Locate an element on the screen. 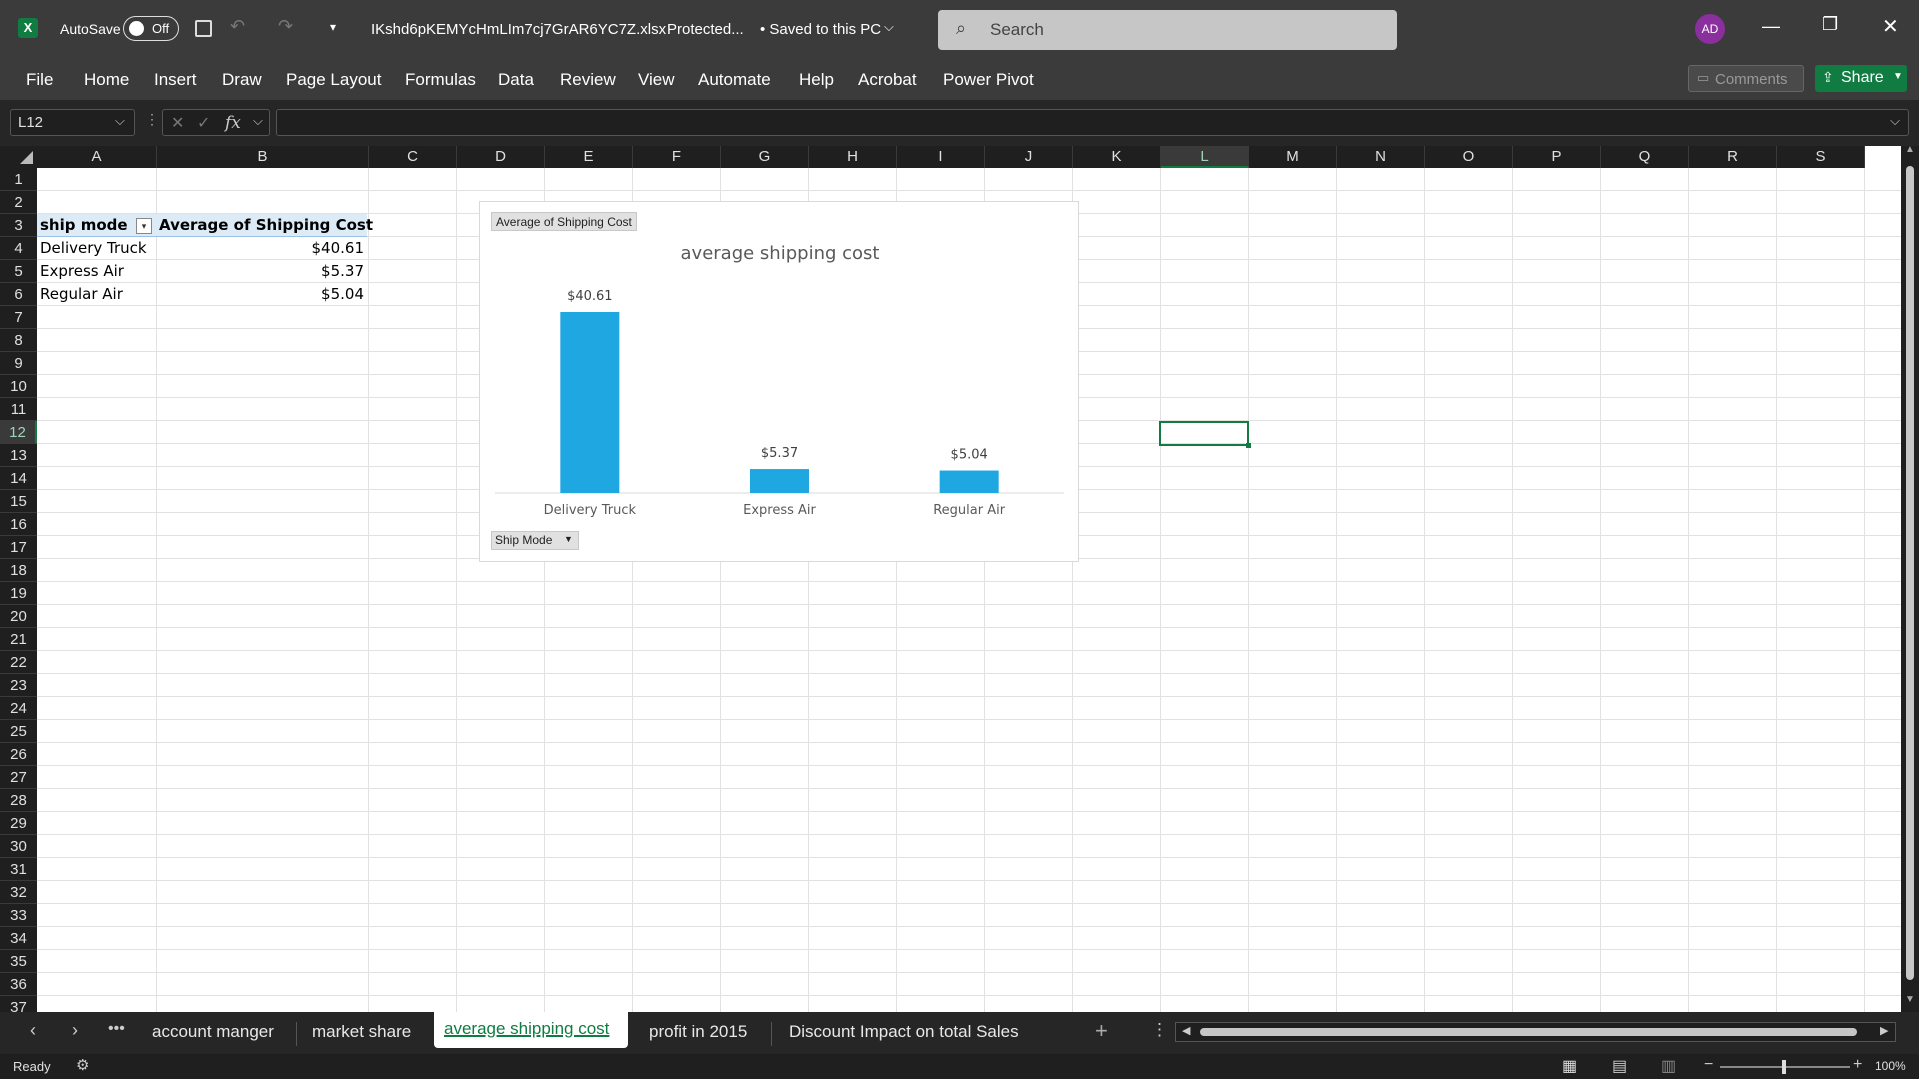  column-header-r: R is located at coordinates (1733, 157).